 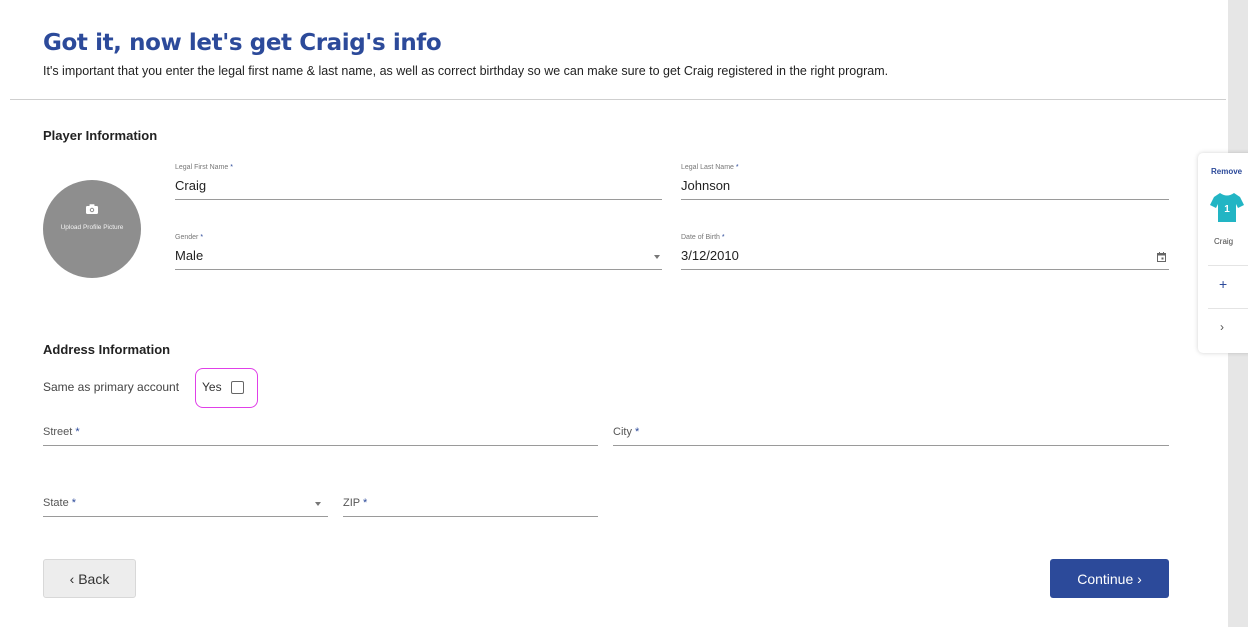 I want to click on first-name-value: Craig, so click(x=191, y=185).